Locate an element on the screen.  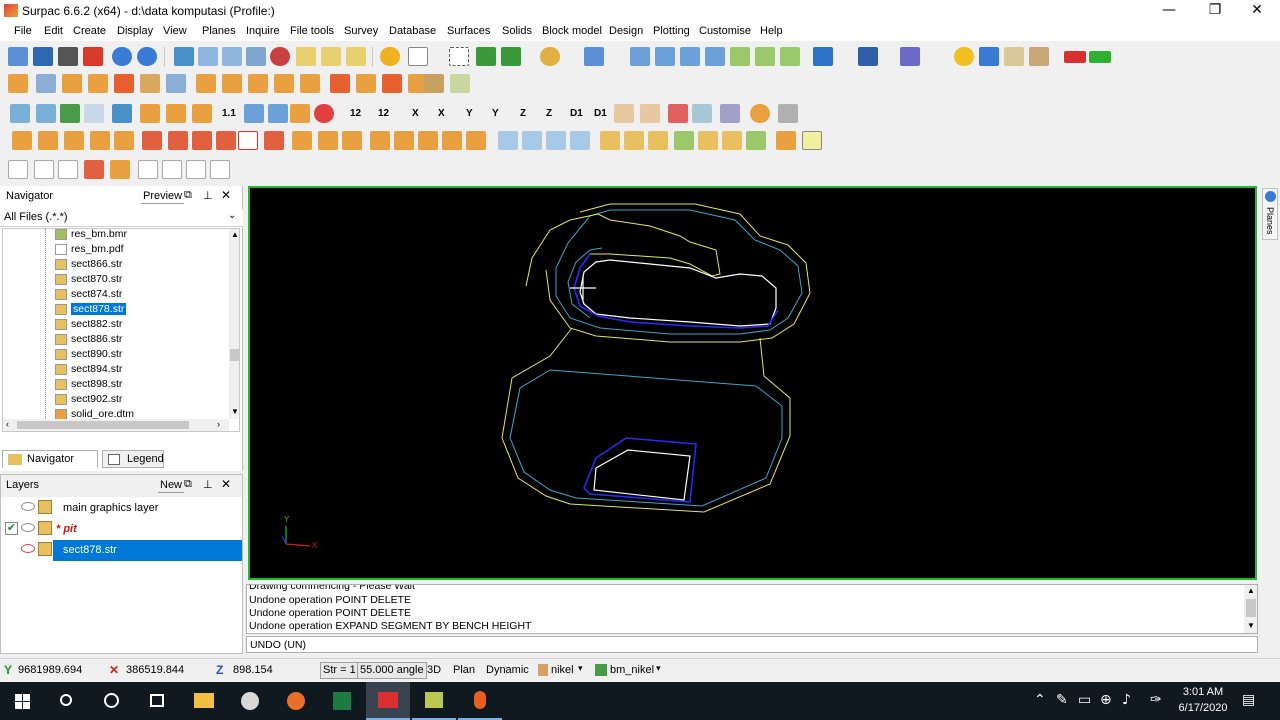
brush-delete-icon is located at coordinates (94, 169).